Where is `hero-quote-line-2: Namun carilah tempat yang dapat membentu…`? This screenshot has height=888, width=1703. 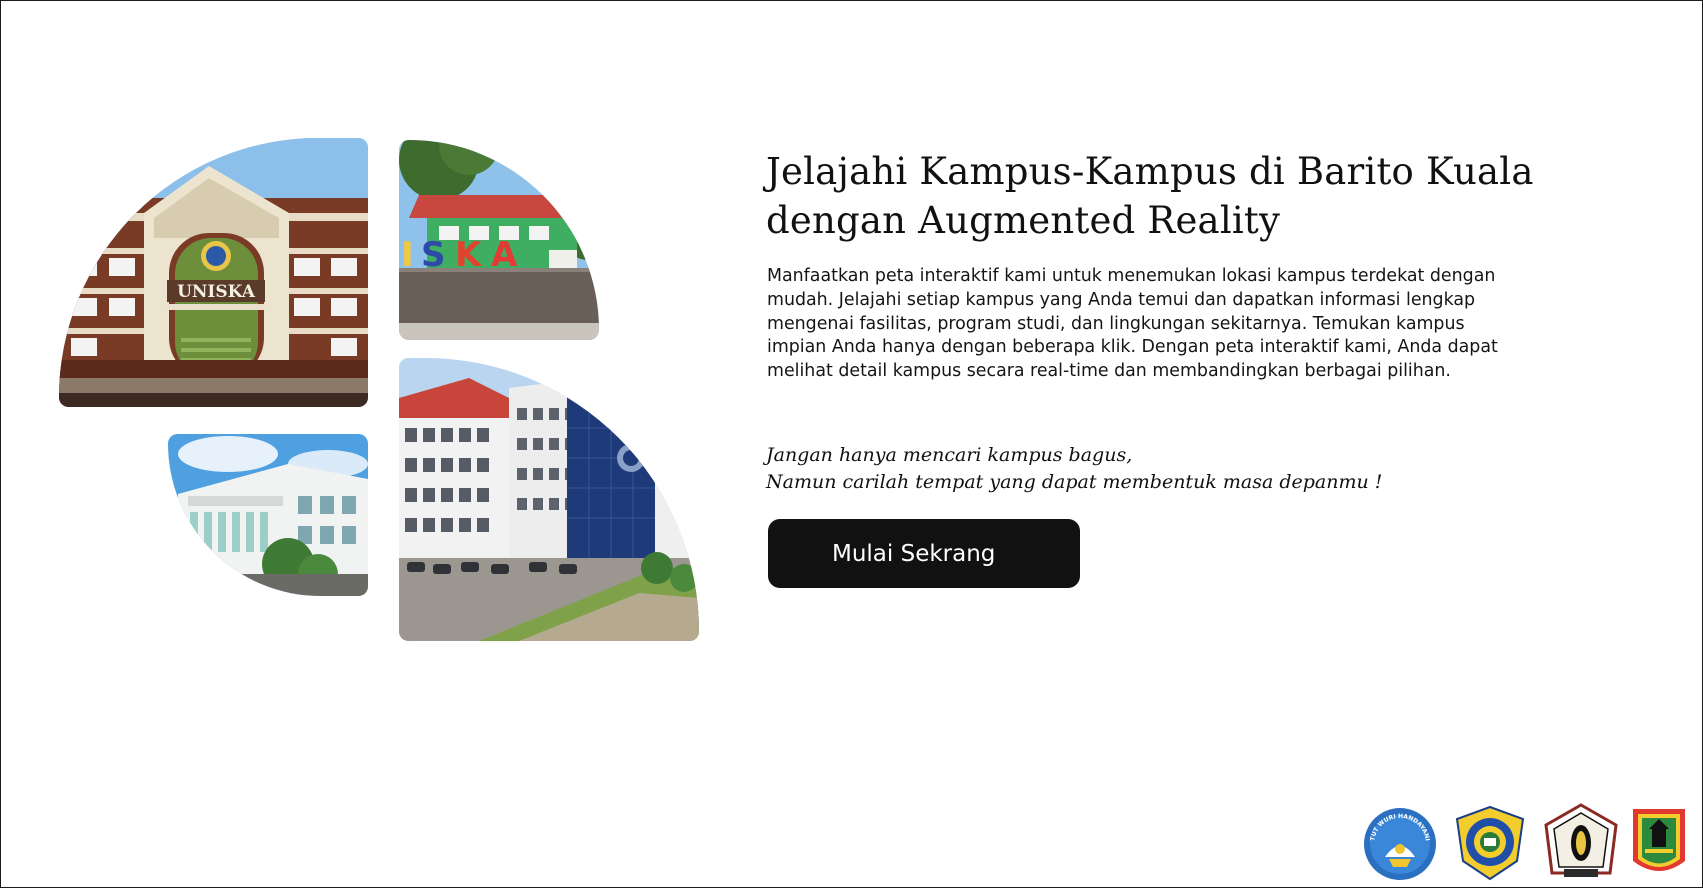
hero-quote-line-2: Namun carilah tempat yang dapat membentu… is located at coordinates (1074, 482).